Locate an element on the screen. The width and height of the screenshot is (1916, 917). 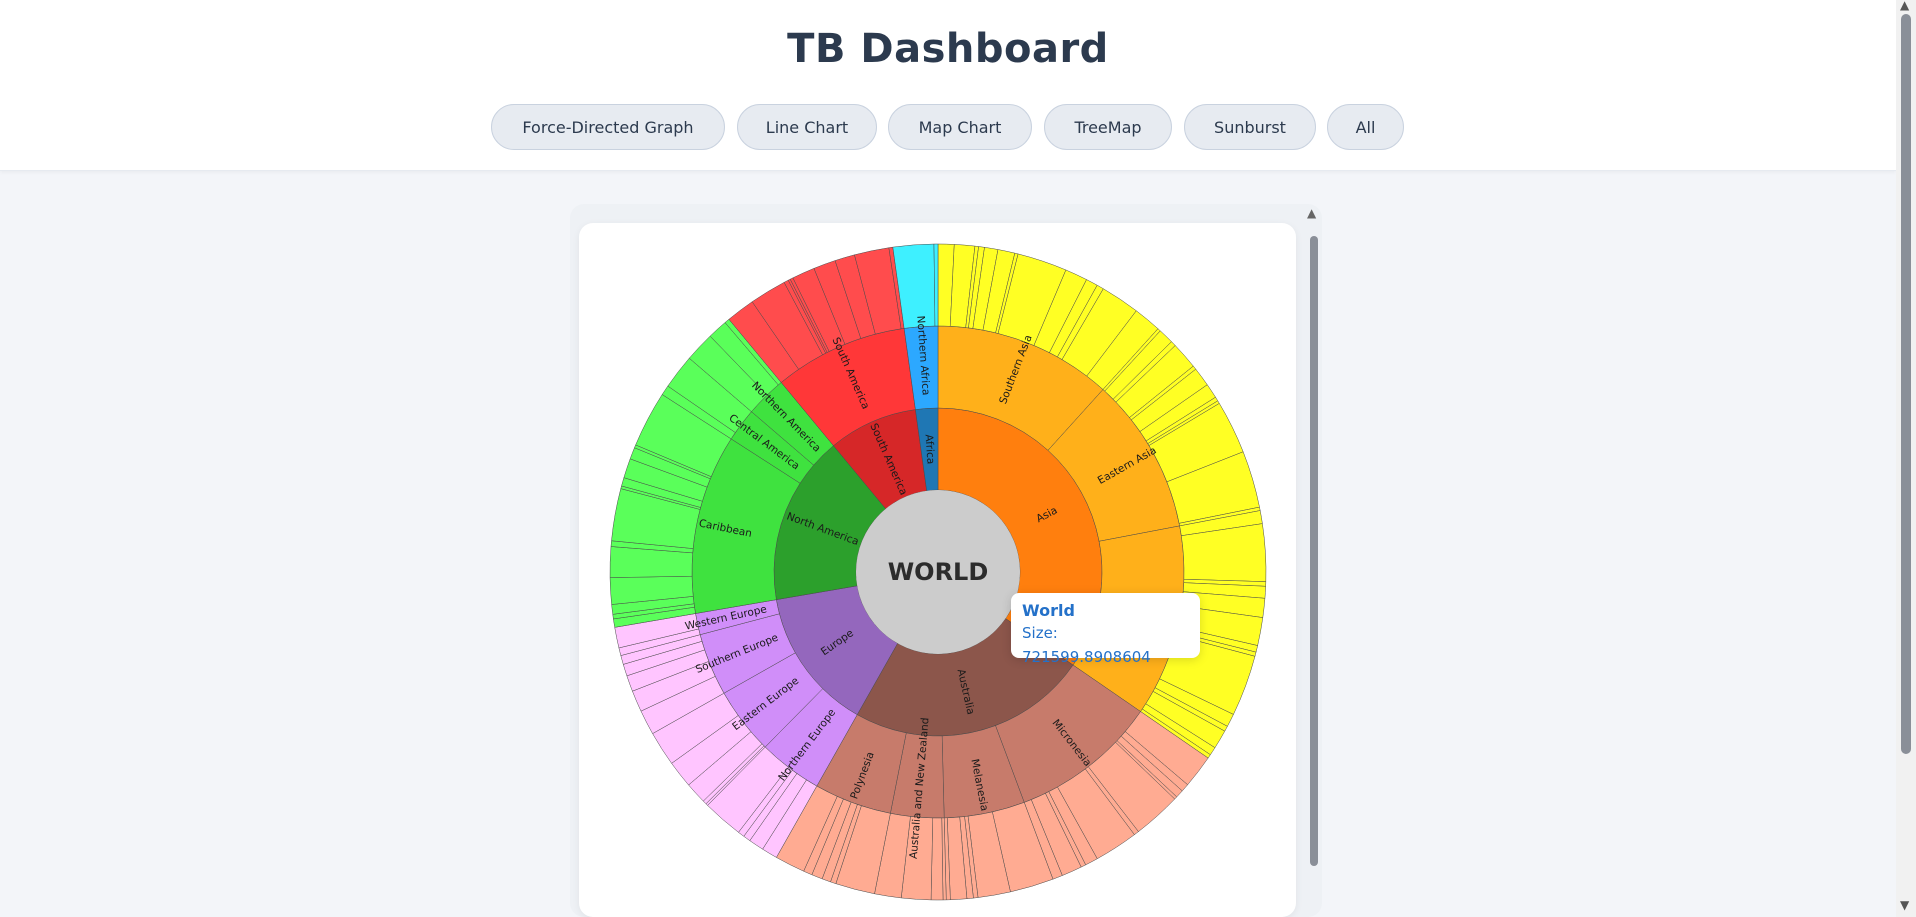
chart-scrollbar-thumb is located at coordinates (1314, 551).